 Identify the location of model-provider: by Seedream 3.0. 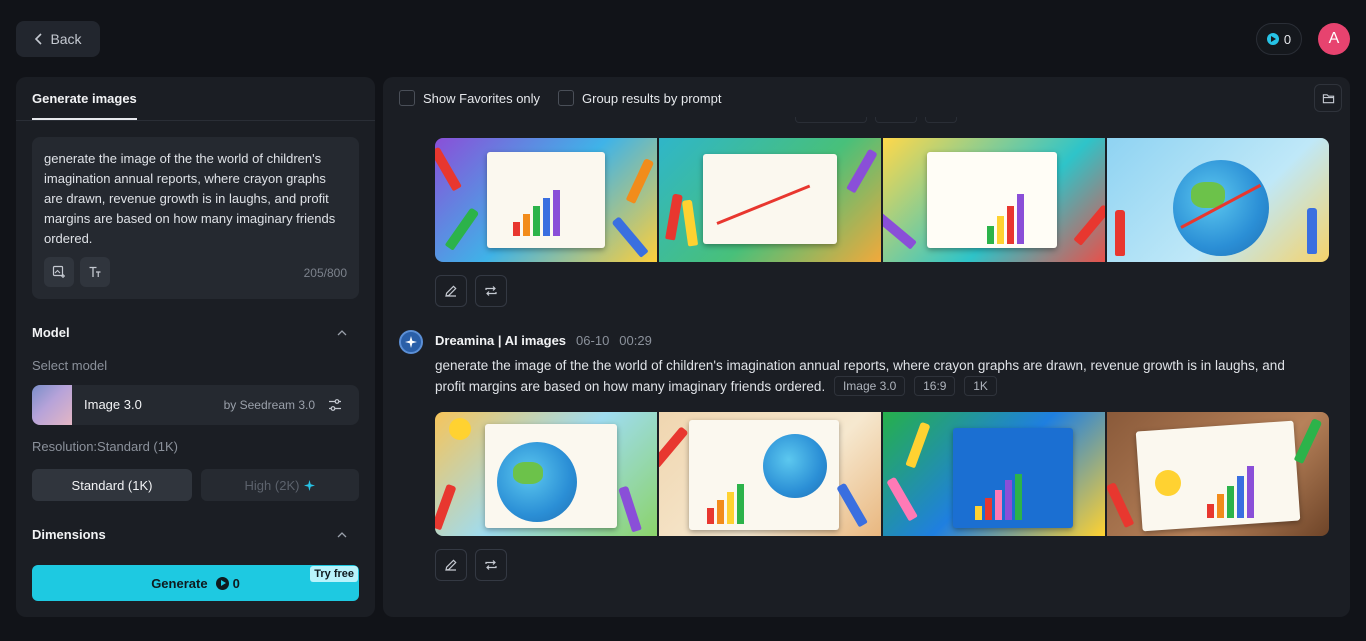
(269, 405).